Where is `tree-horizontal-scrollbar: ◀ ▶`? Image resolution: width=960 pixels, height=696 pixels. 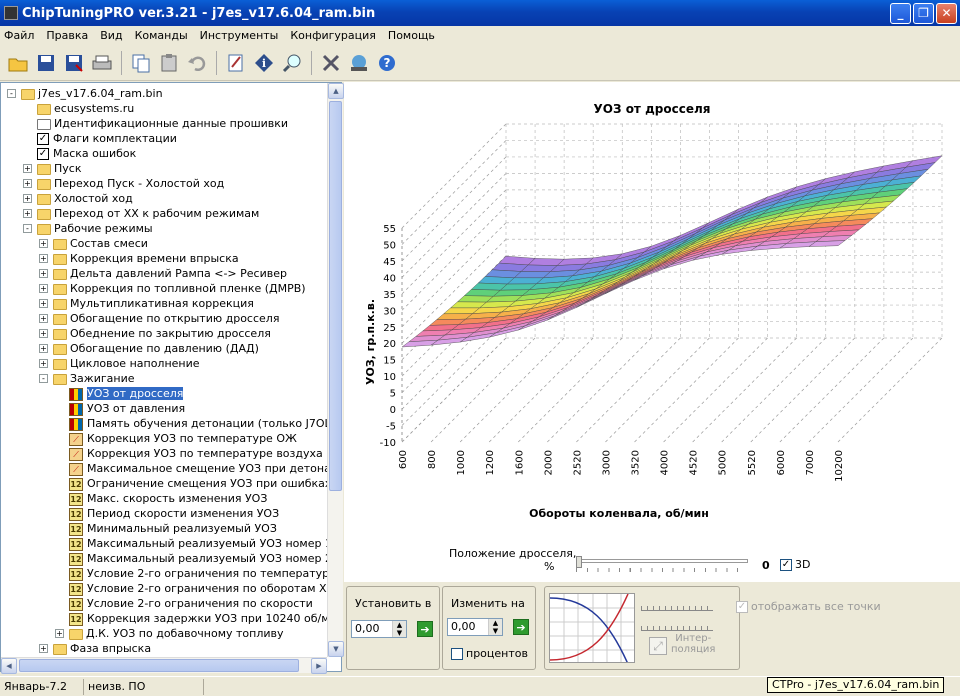 tree-horizontal-scrollbar: ◀ ▶ is located at coordinates (164, 665).